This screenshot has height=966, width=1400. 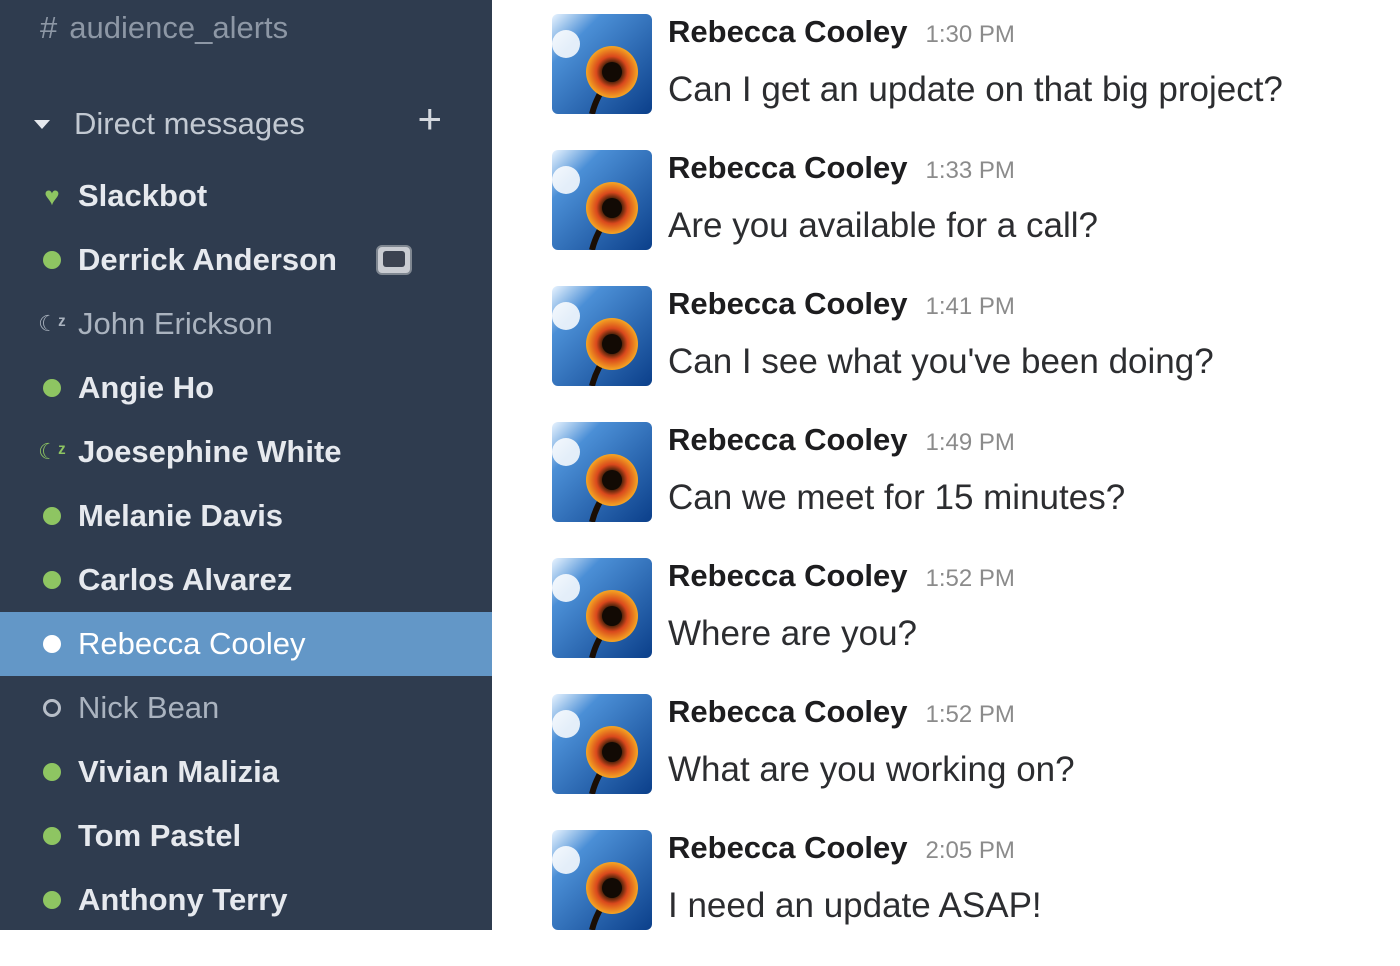 I want to click on dm-item-carlos-alvarez: Carlos Alvarez, so click(x=246, y=580).